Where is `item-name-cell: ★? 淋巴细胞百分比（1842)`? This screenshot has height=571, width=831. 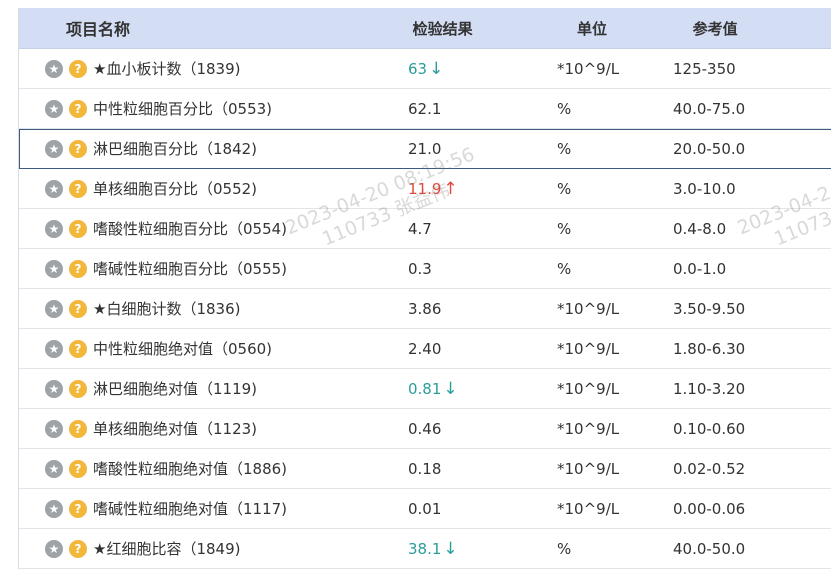 item-name-cell: ★? 淋巴细胞百分比（1842) is located at coordinates (204, 148).